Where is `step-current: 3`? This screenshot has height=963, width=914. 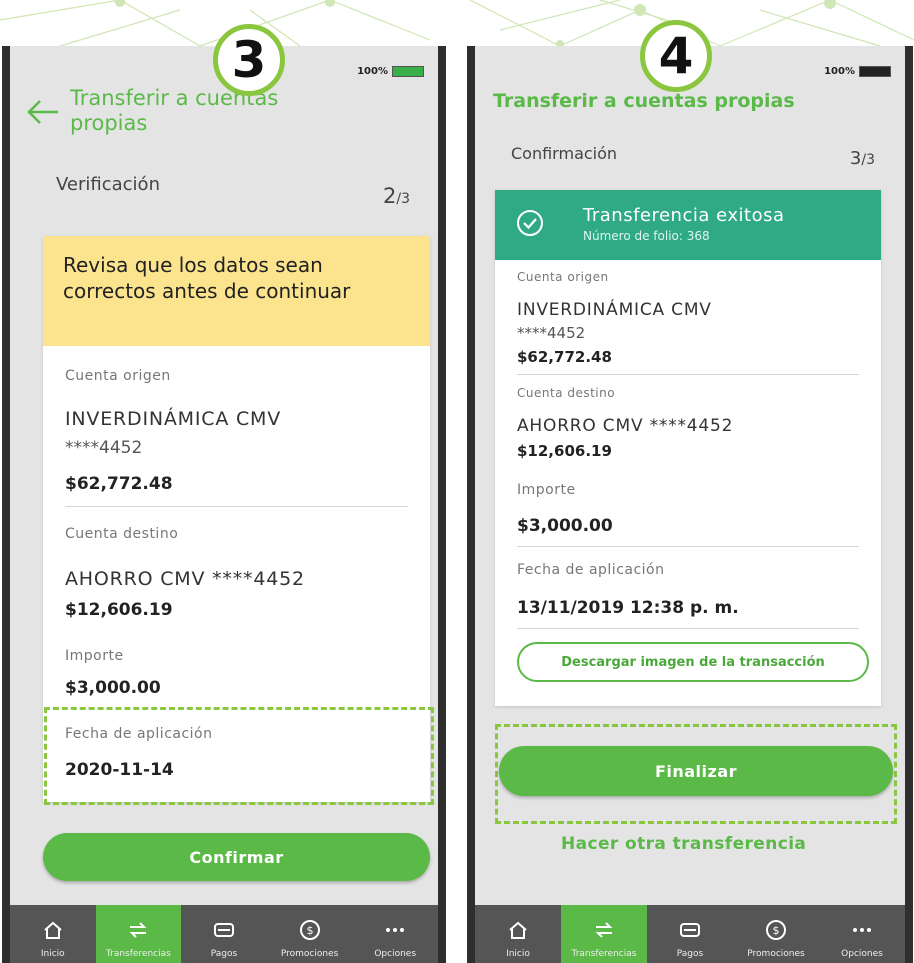 step-current: 3 is located at coordinates (855, 158).